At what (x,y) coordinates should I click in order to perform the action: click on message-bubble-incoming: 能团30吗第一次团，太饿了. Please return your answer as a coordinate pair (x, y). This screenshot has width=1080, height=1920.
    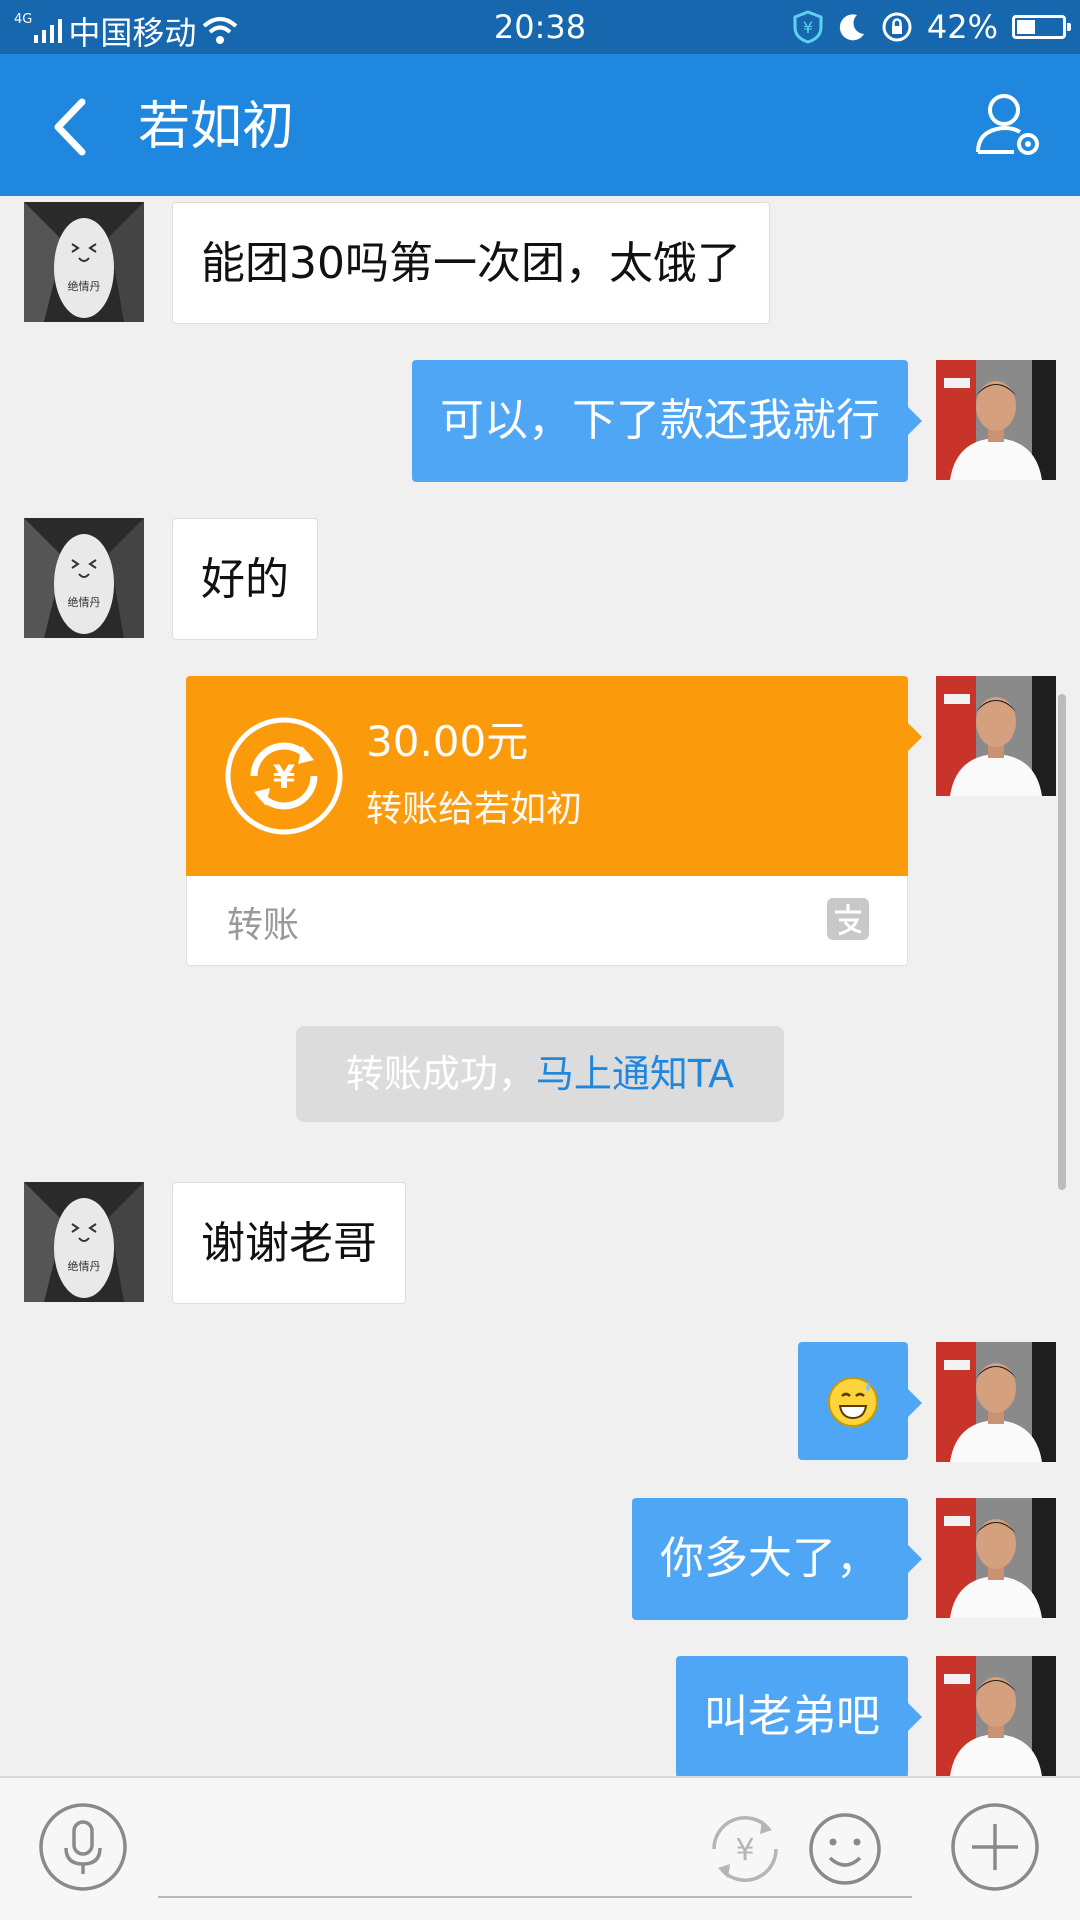
    Looking at the image, I should click on (471, 263).